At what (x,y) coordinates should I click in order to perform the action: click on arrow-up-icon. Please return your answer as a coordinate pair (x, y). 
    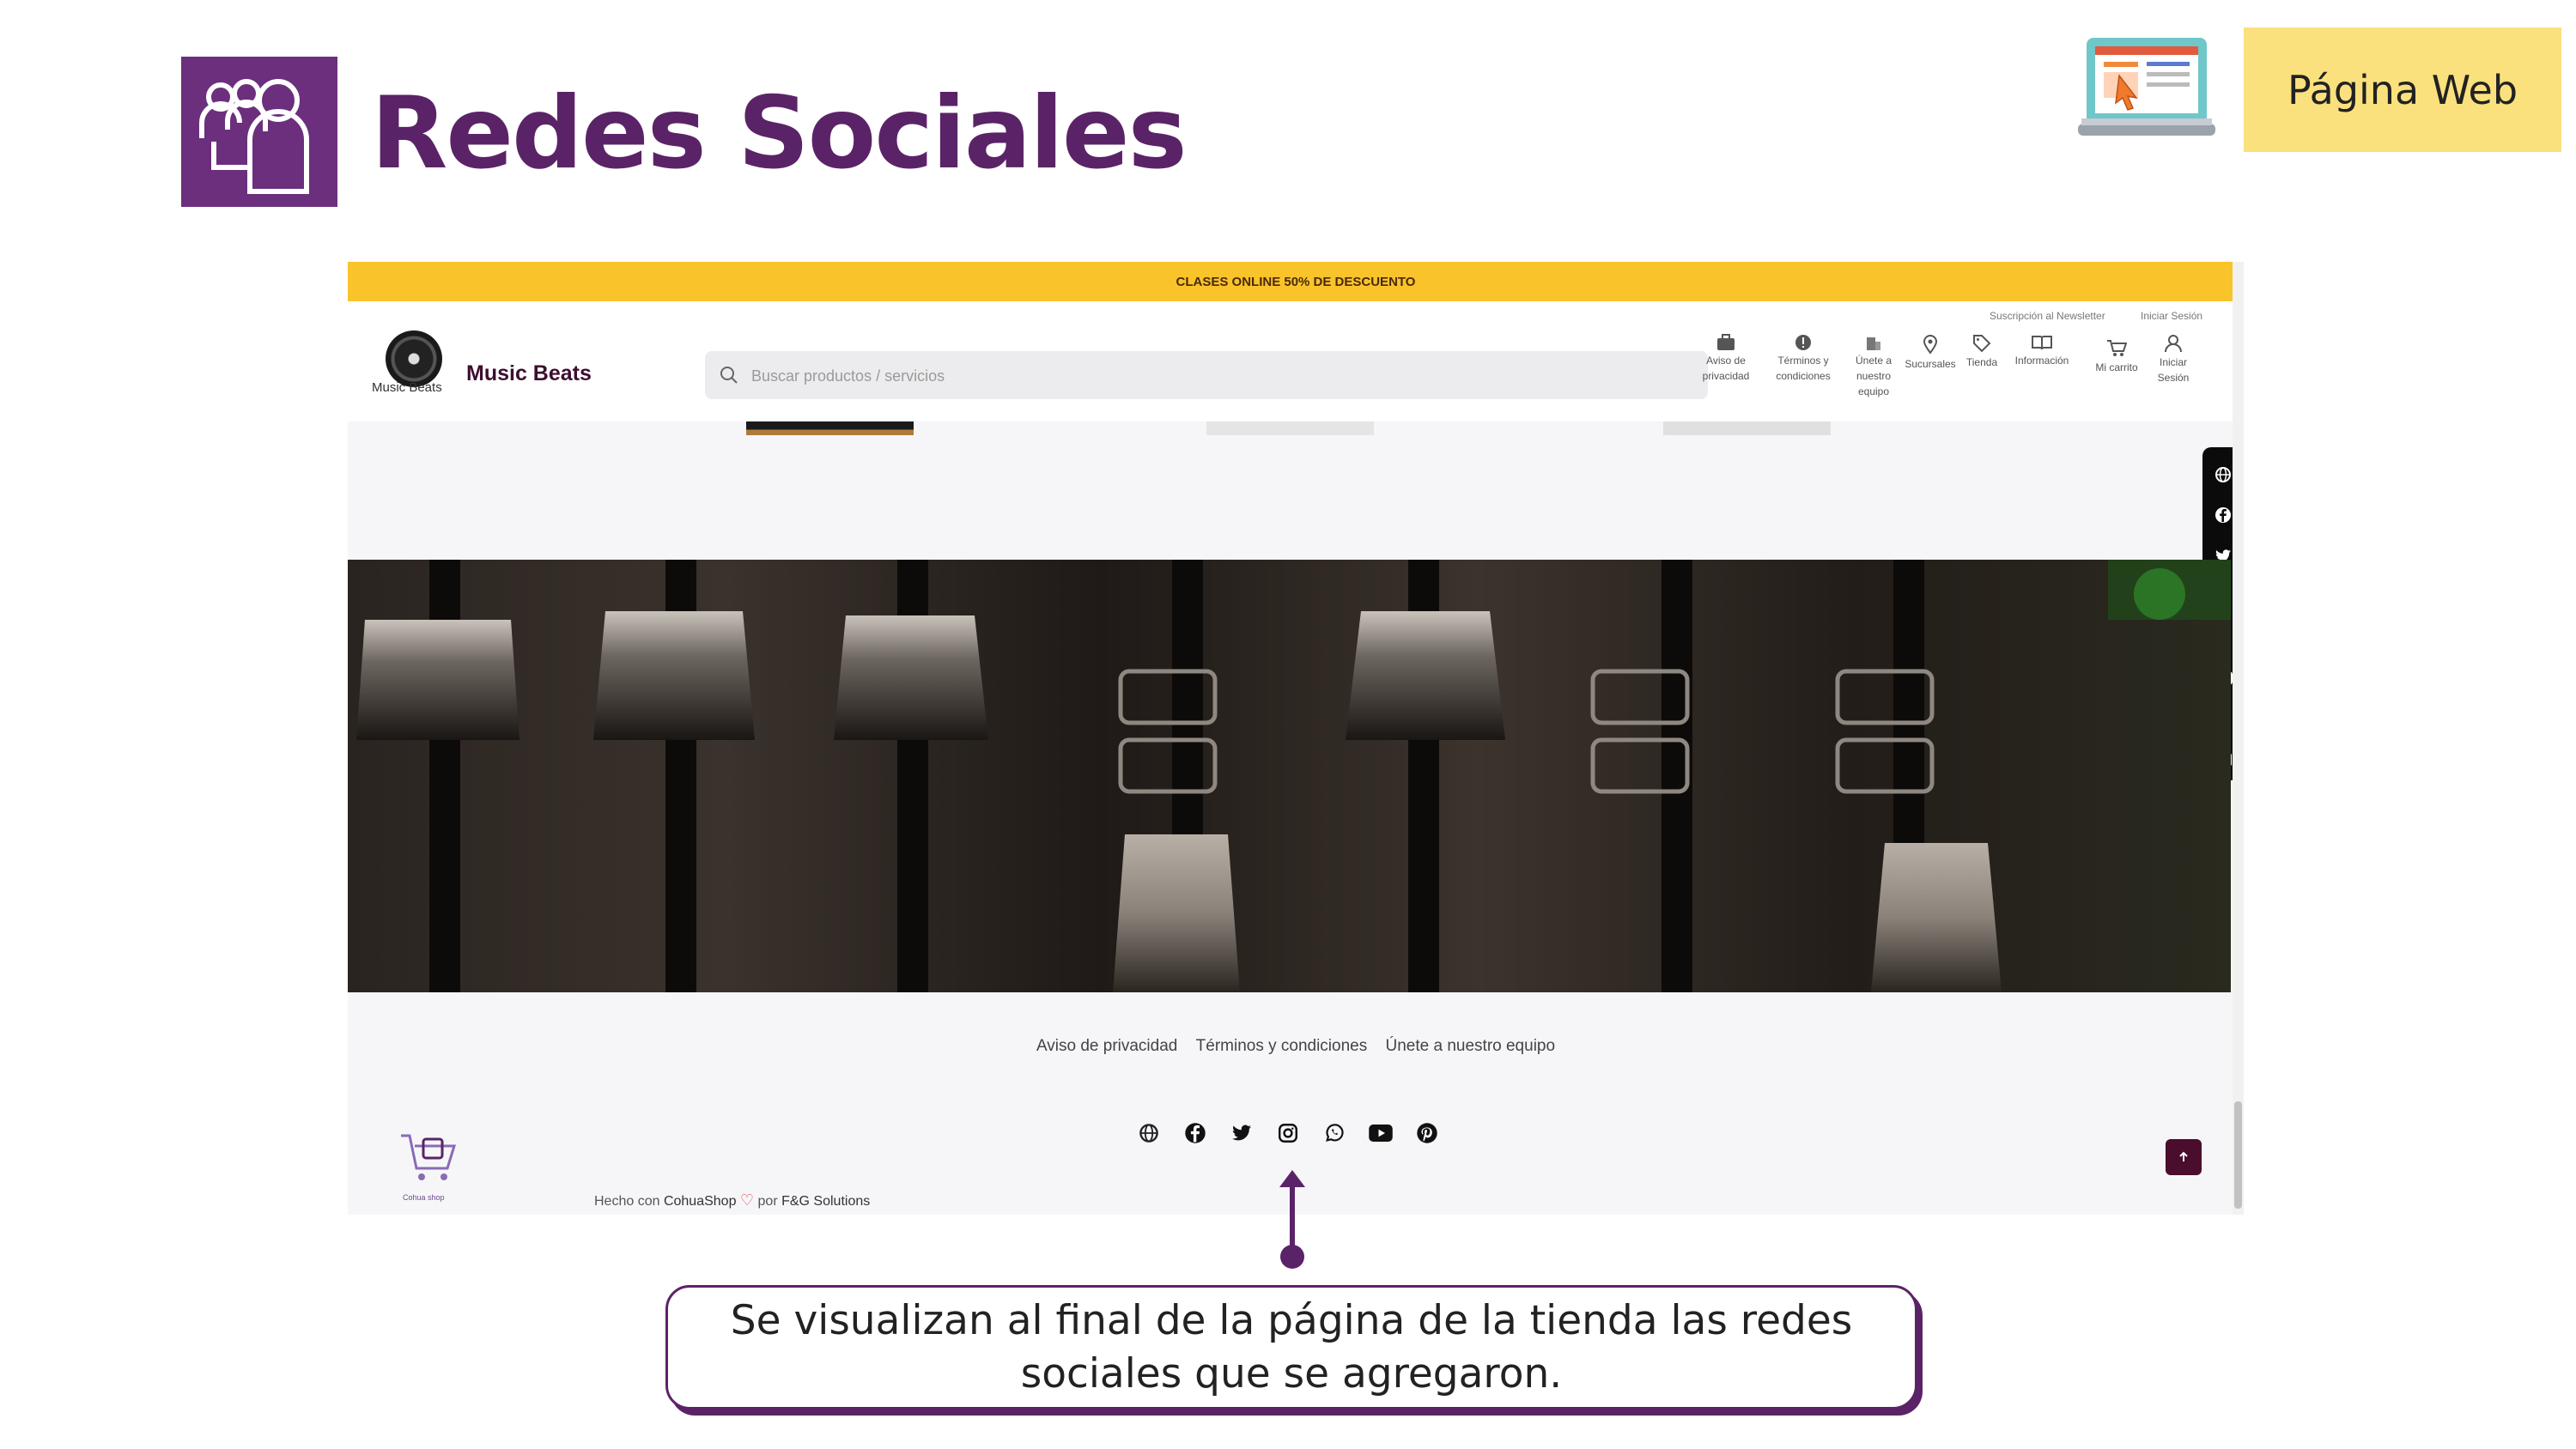
    Looking at the image, I should click on (2184, 1156).